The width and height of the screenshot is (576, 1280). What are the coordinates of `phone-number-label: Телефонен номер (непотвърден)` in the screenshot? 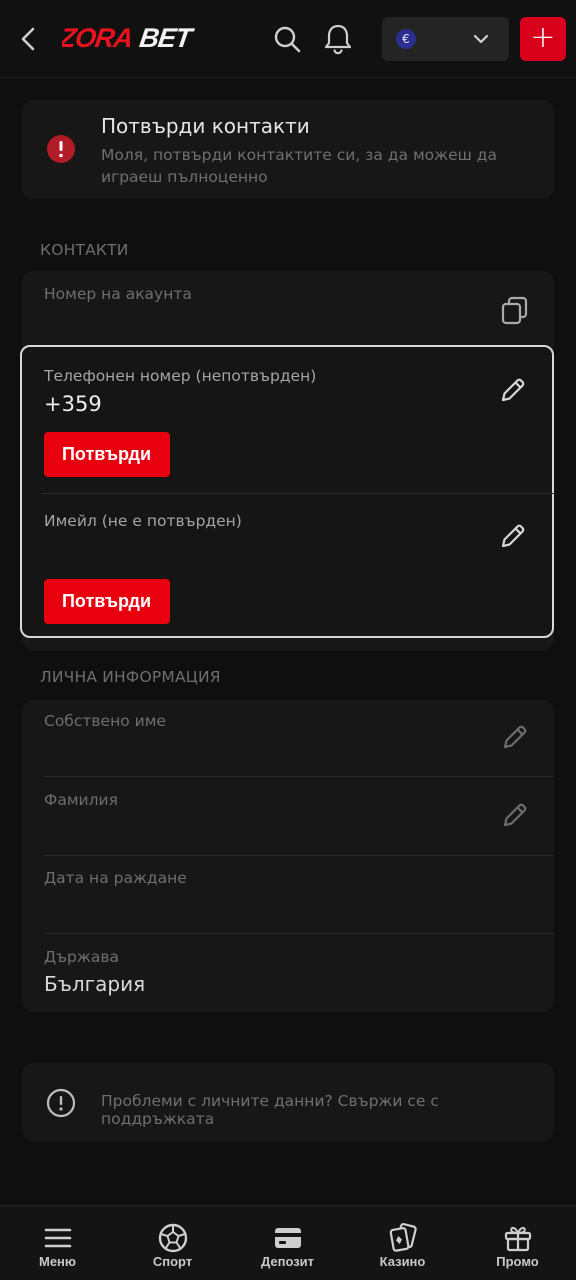 It's located at (180, 376).